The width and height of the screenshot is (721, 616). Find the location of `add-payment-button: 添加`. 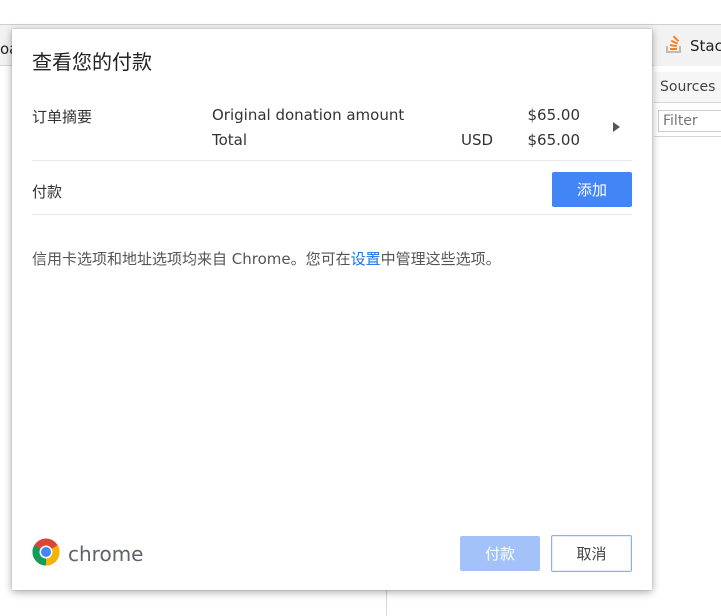

add-payment-button: 添加 is located at coordinates (592, 189).